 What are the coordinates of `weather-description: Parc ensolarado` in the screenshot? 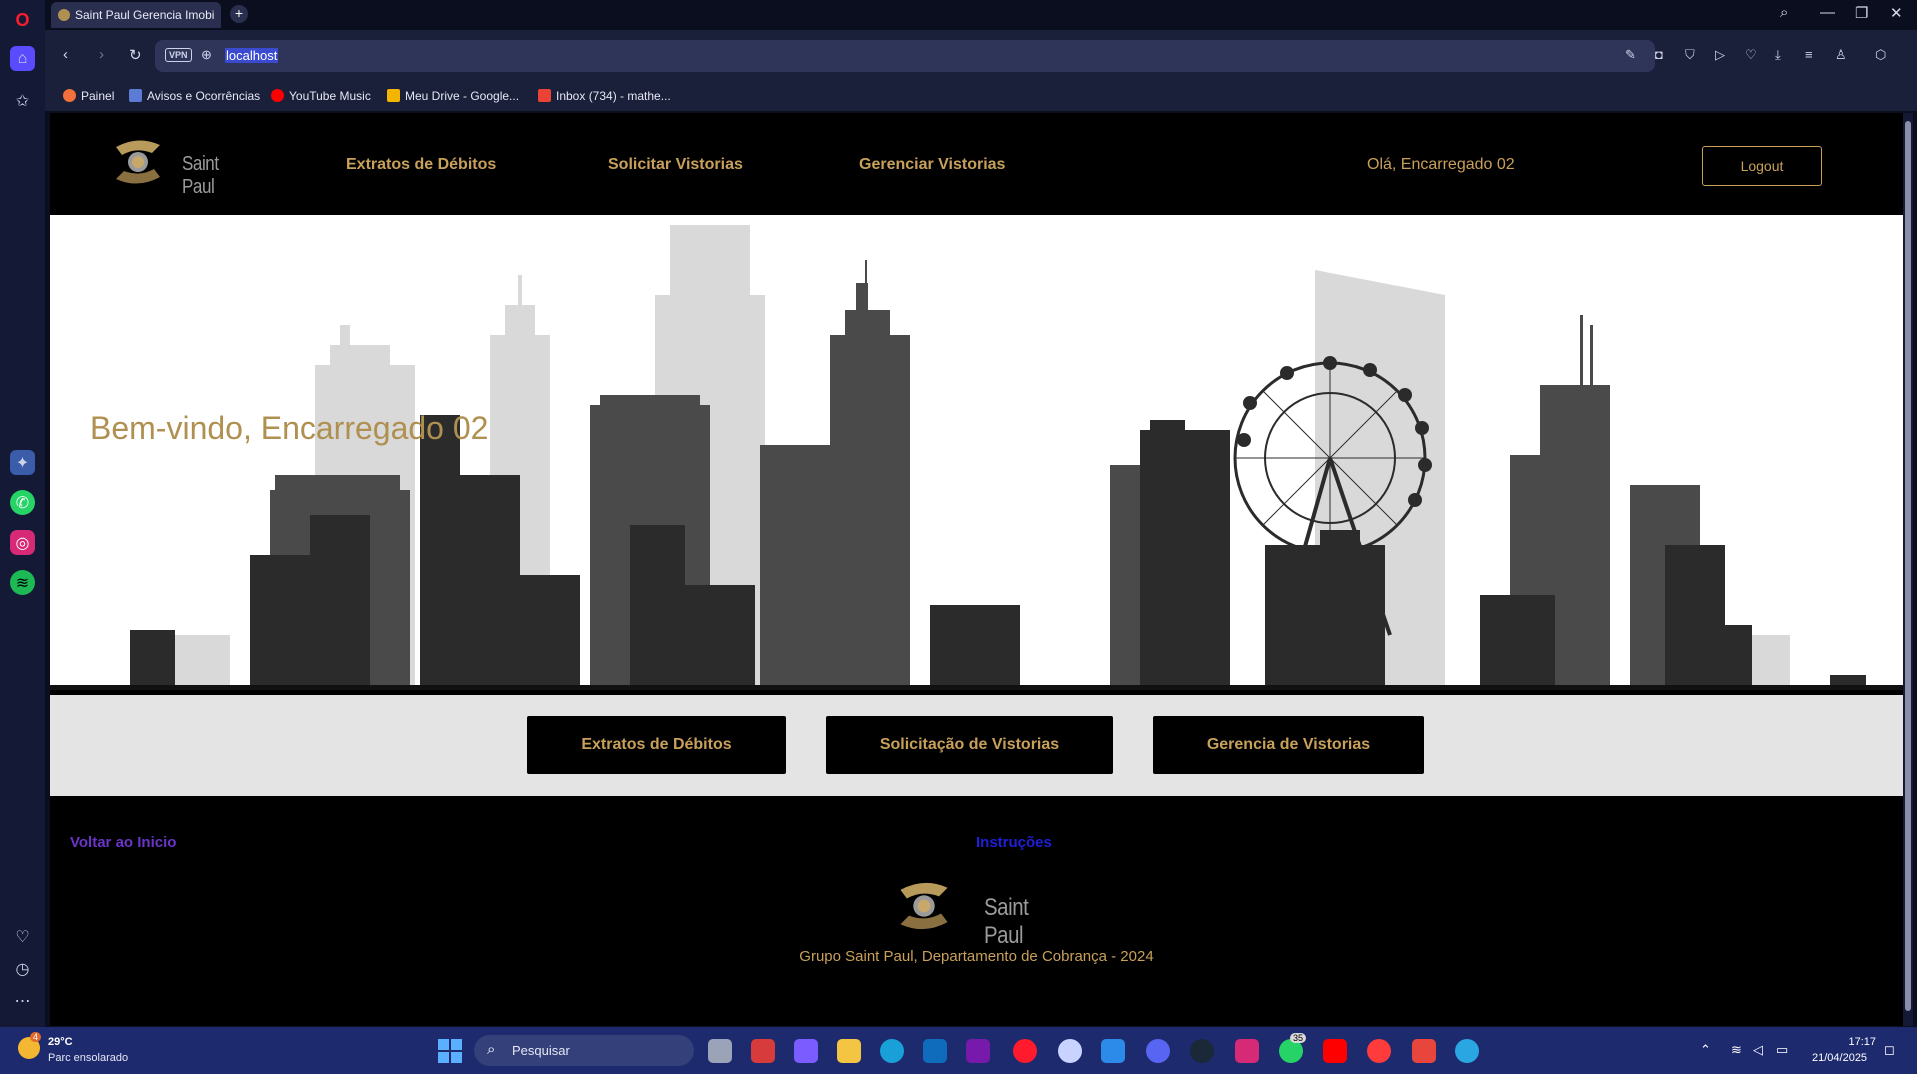 It's located at (88, 1058).